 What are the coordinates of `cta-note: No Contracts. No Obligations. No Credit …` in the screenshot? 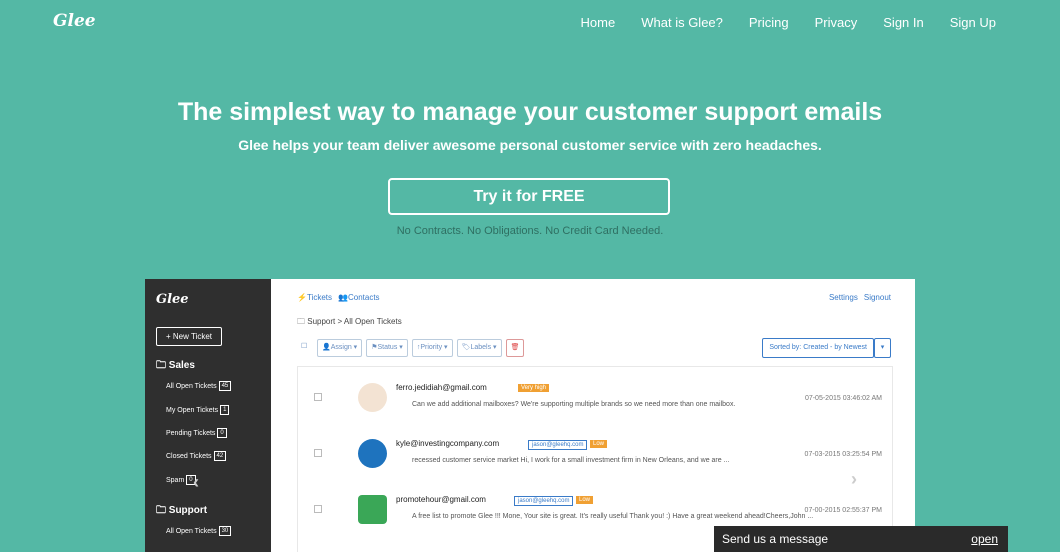 It's located at (530, 231).